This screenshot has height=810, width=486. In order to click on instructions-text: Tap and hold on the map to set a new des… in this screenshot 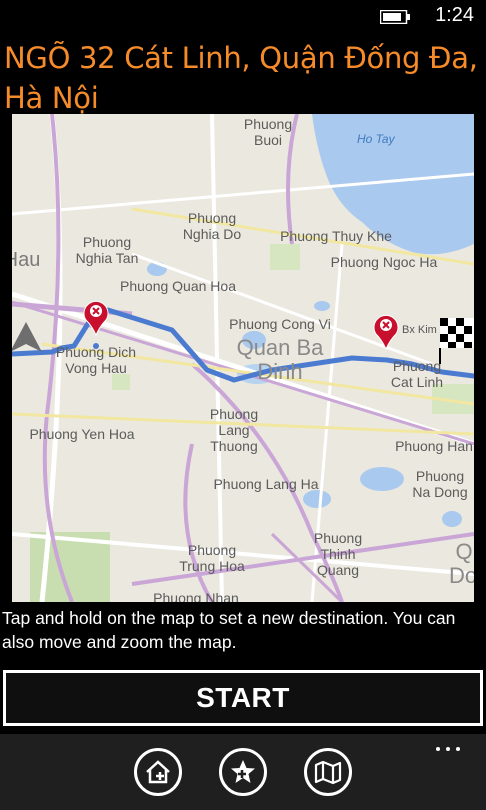, I will do `click(229, 630)`.